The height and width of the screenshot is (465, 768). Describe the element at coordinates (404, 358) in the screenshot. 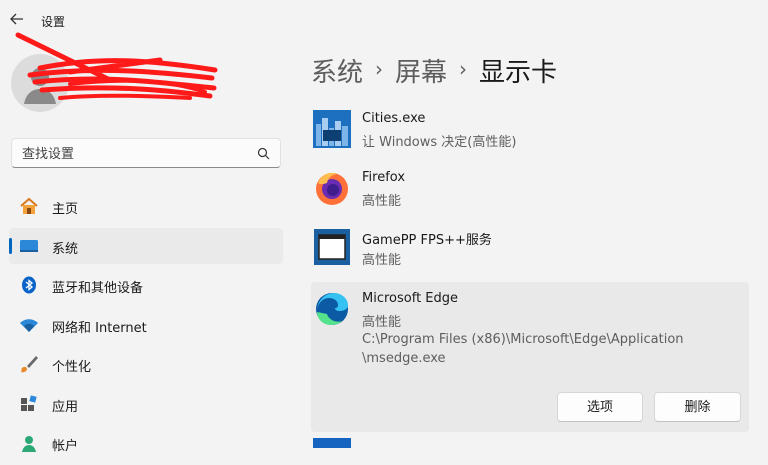

I see `app-path-line: \msedge.exe` at that location.